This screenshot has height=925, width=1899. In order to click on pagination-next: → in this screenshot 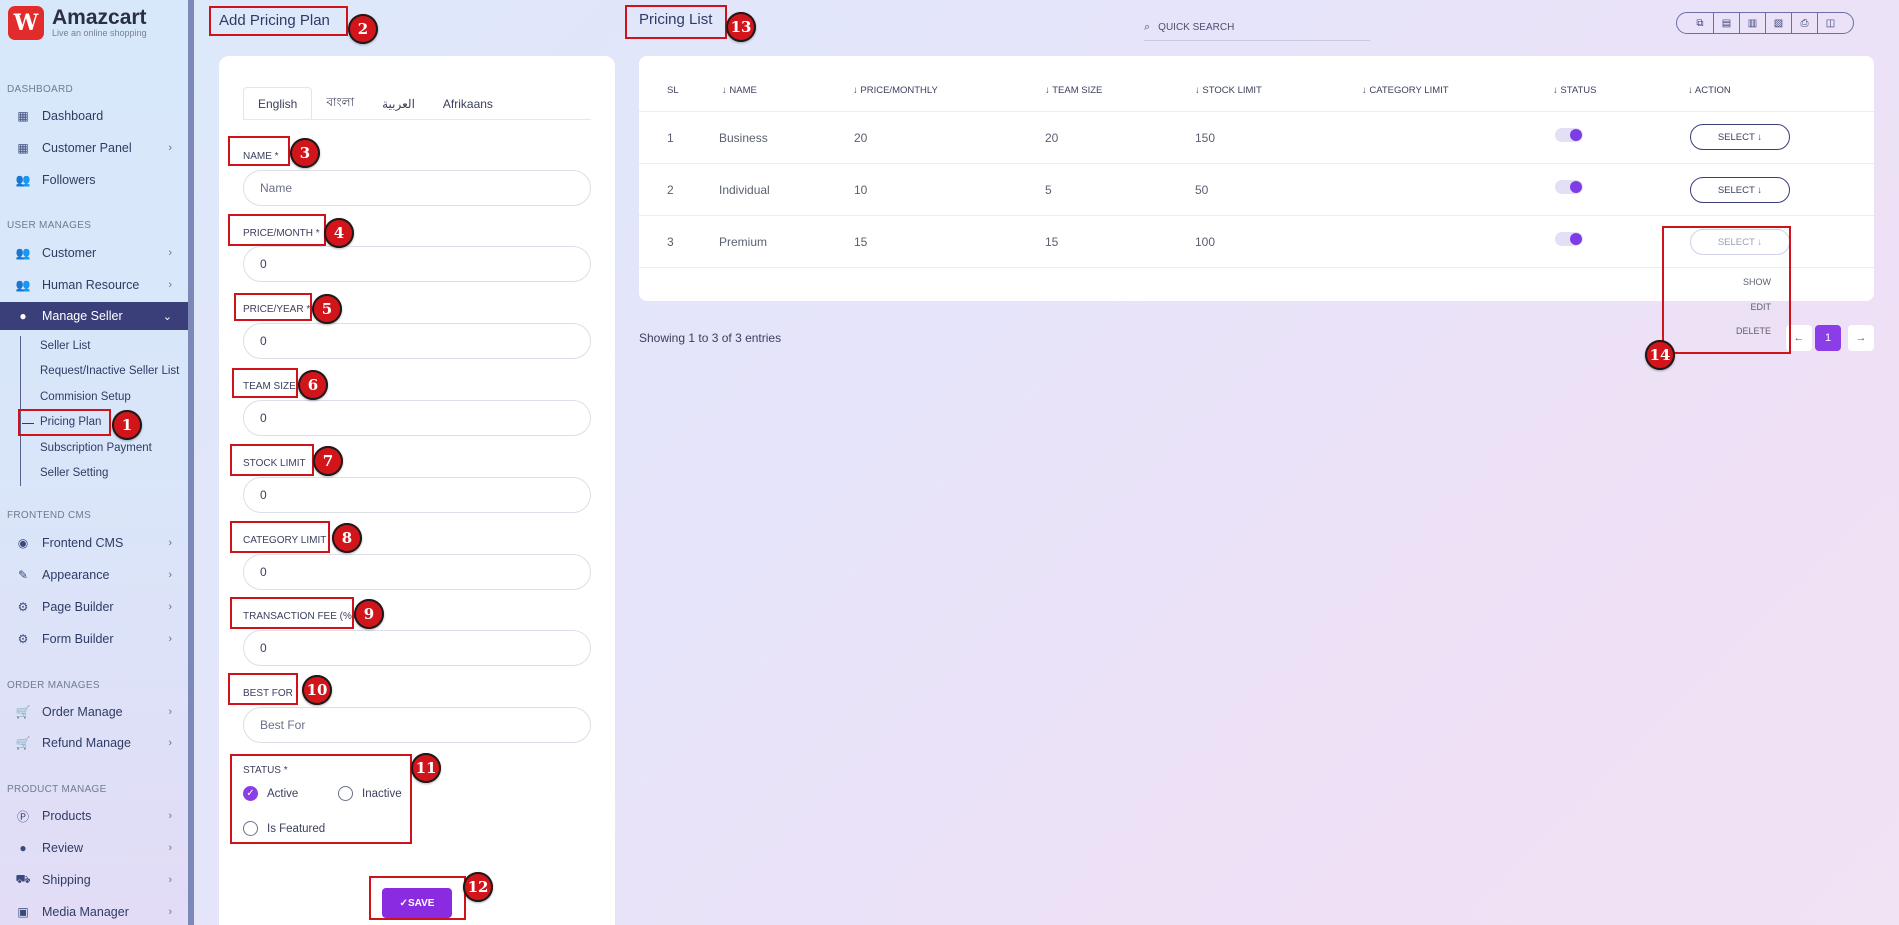, I will do `click(1861, 338)`.